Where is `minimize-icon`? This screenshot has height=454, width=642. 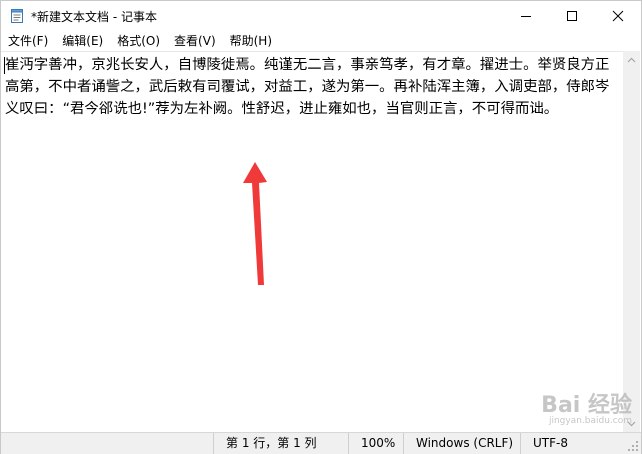
minimize-icon is located at coordinates (526, 16).